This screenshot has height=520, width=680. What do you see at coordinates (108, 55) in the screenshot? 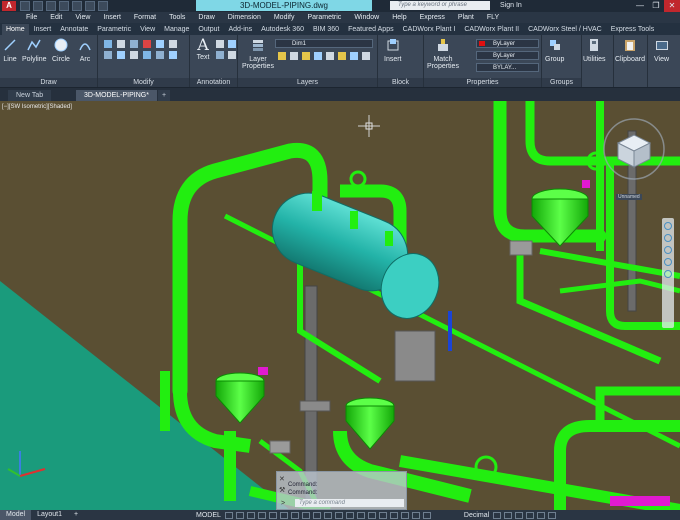
I see `fillet-icon` at bounding box center [108, 55].